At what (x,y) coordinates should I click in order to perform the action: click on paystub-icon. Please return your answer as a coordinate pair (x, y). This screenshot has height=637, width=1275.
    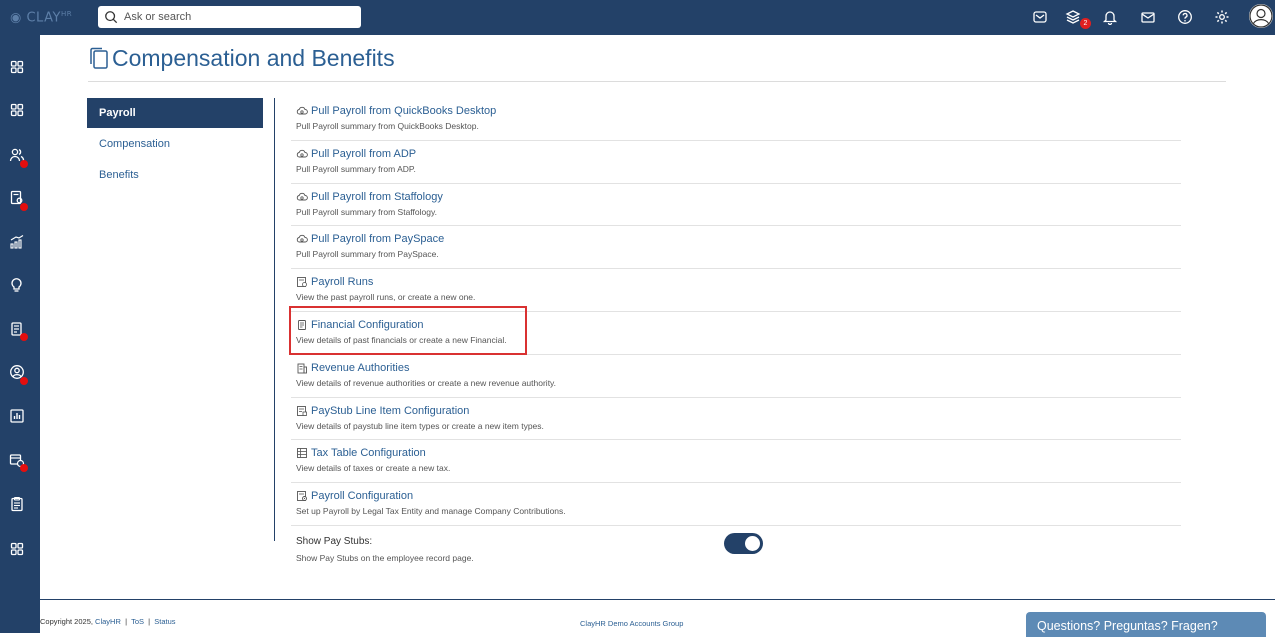
    Looking at the image, I should click on (302, 410).